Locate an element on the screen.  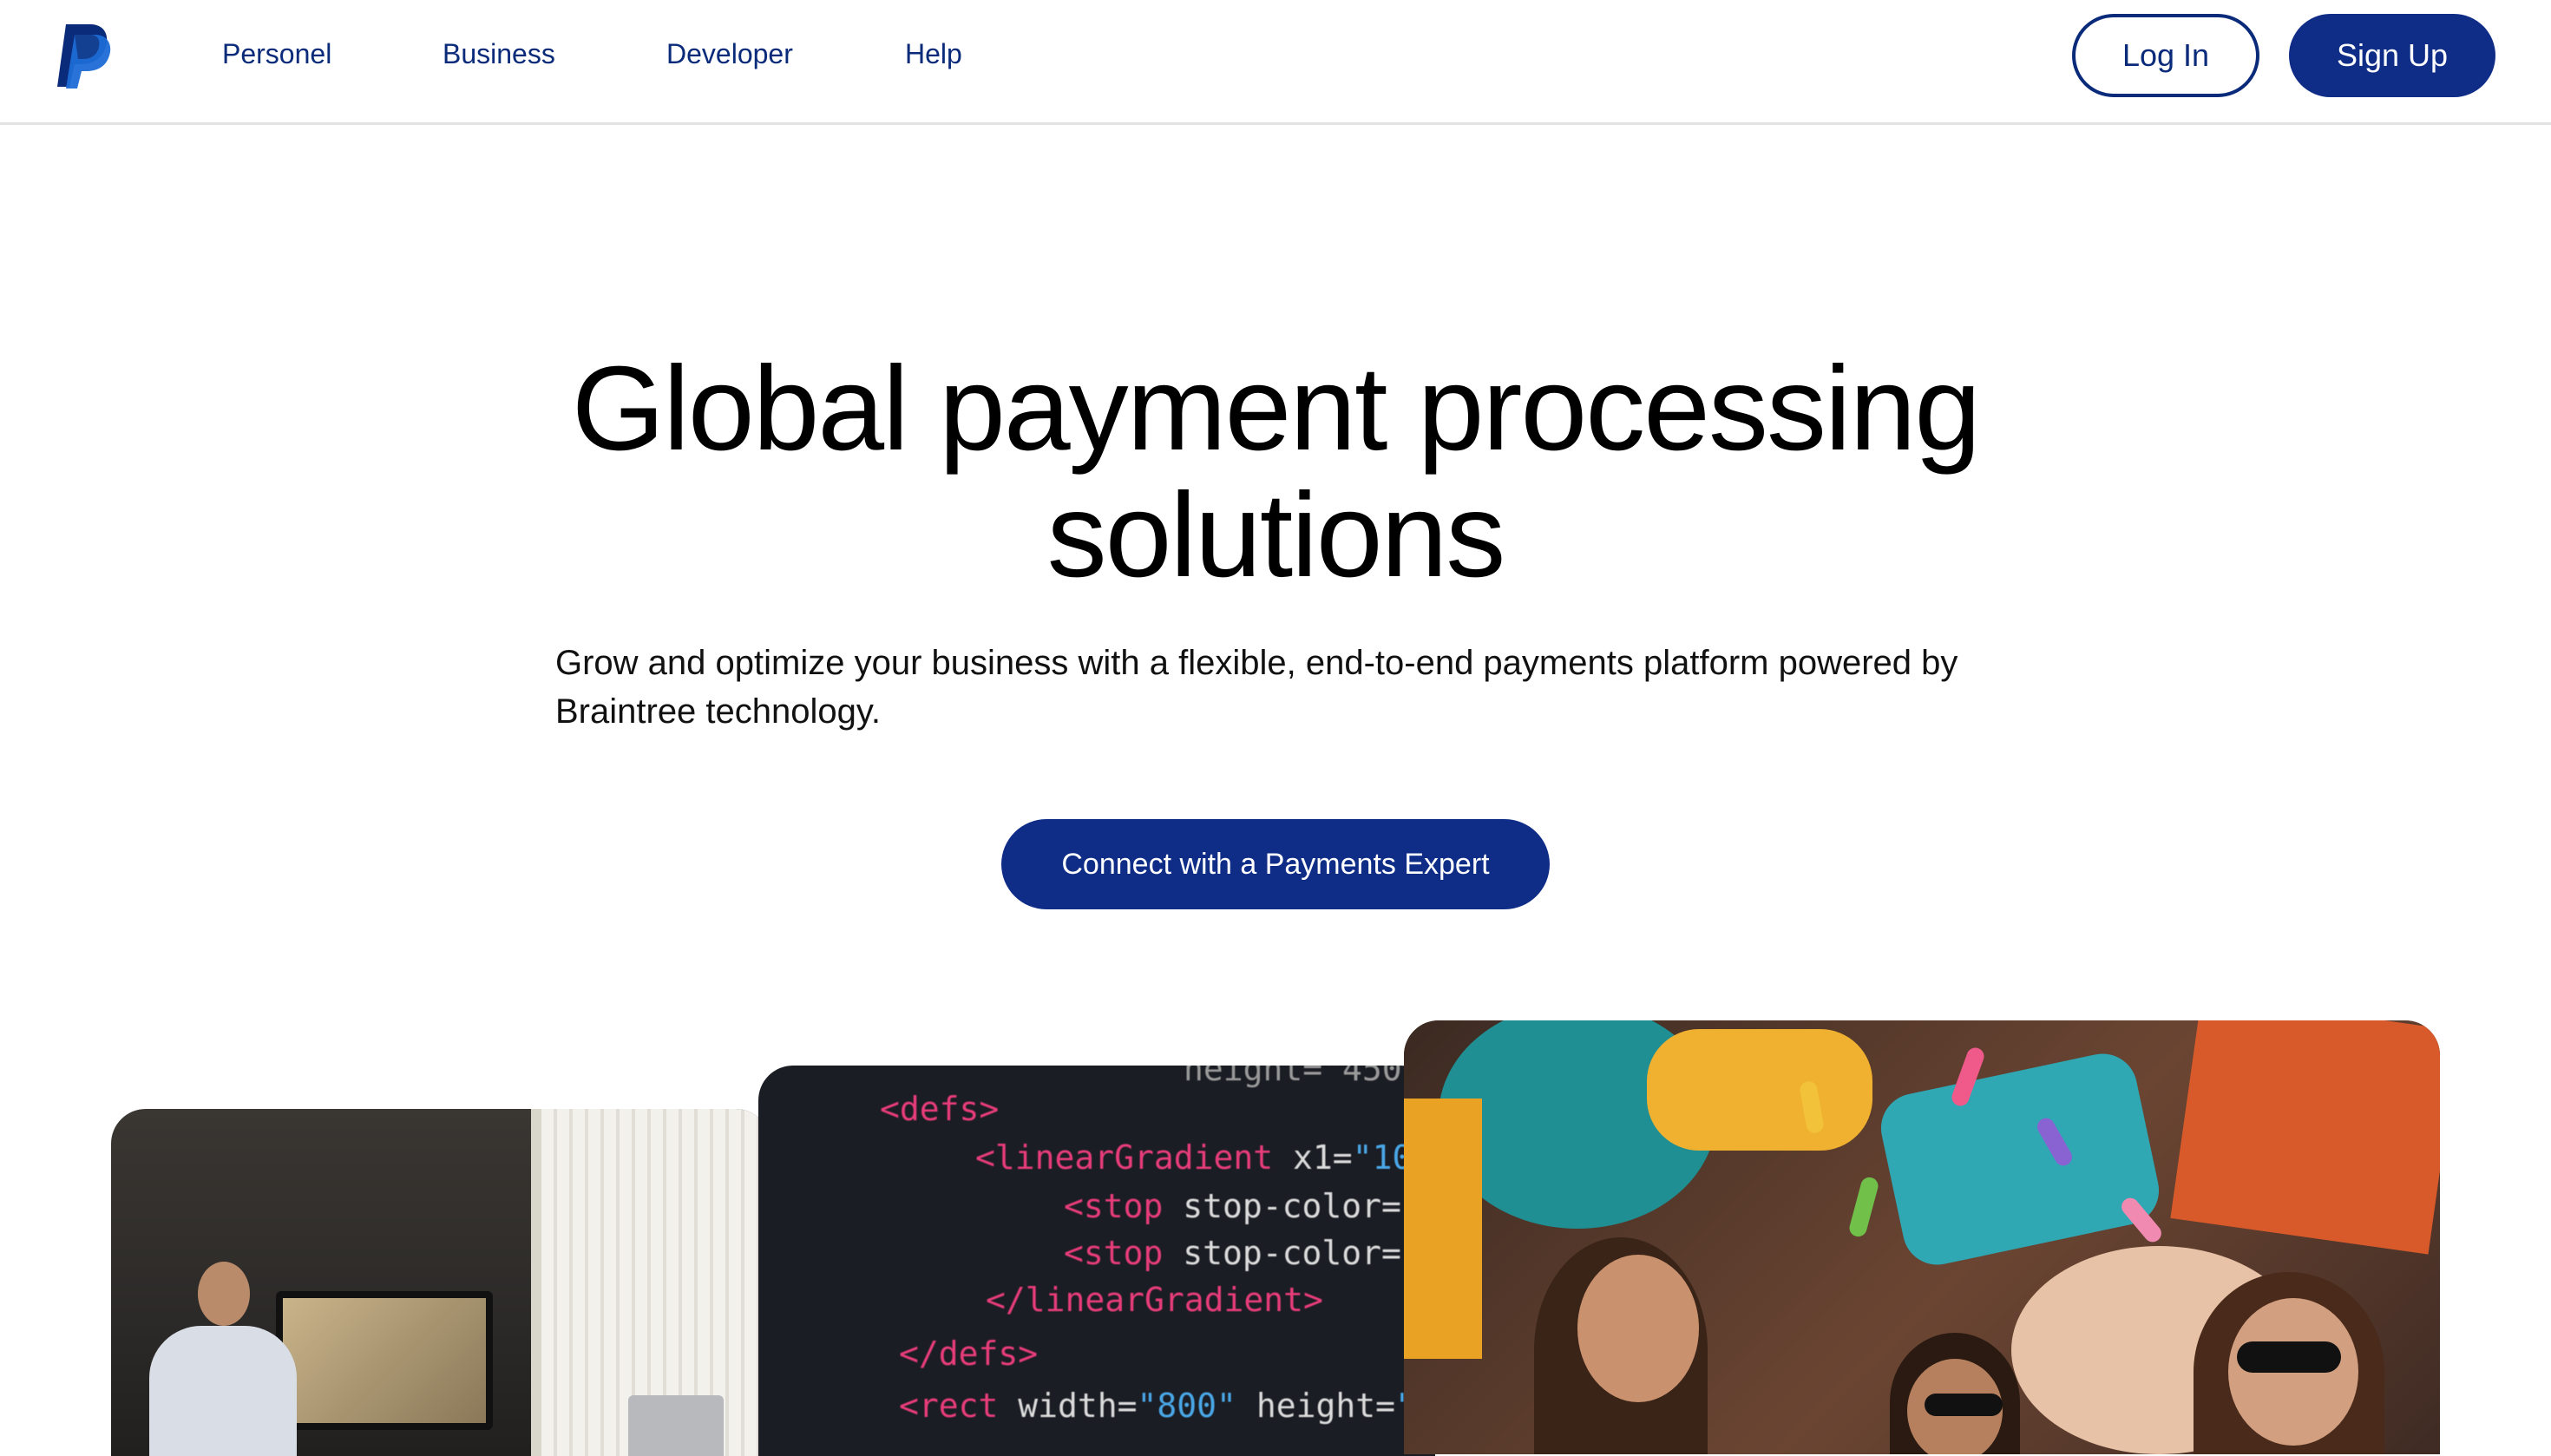
code-line: </defs> is located at coordinates (968, 1353).